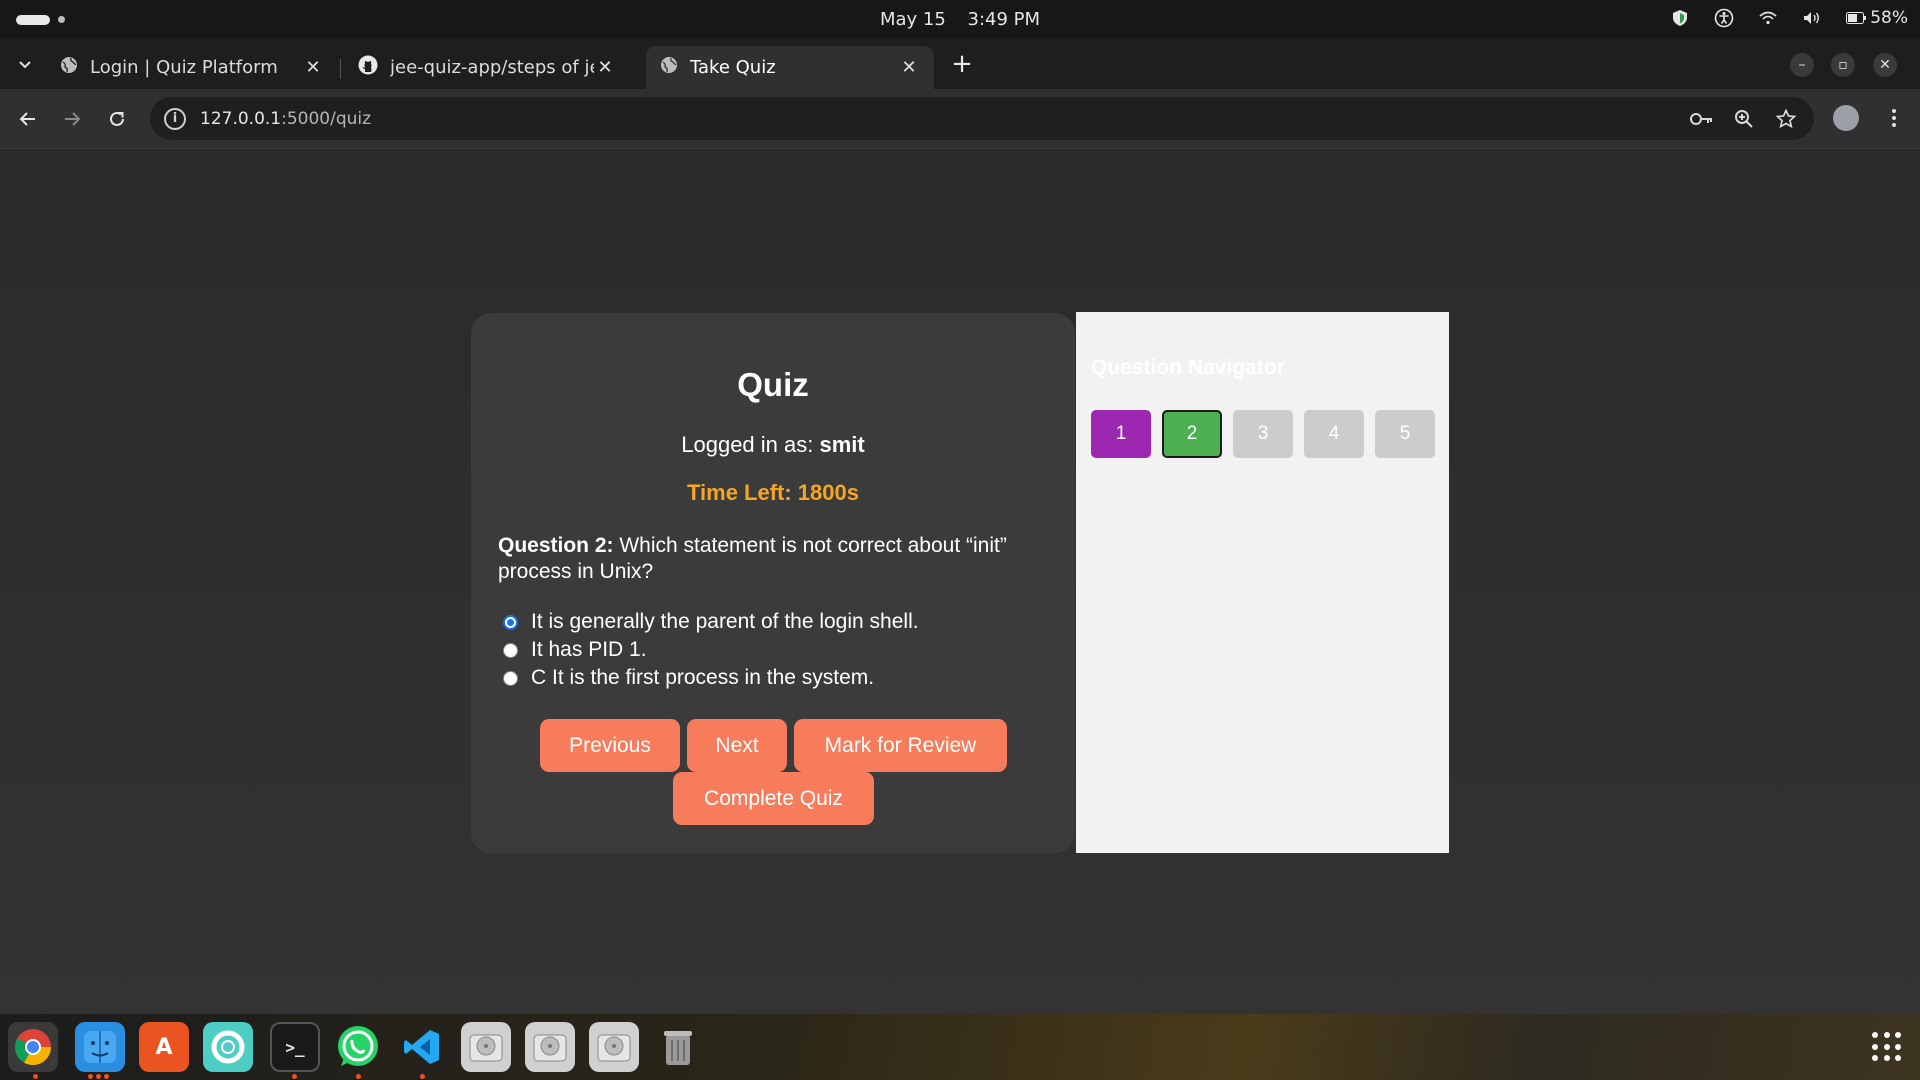 Image resolution: width=1920 pixels, height=1080 pixels. Describe the element at coordinates (422, 1047) in the screenshot. I see `vscode-icon` at that location.